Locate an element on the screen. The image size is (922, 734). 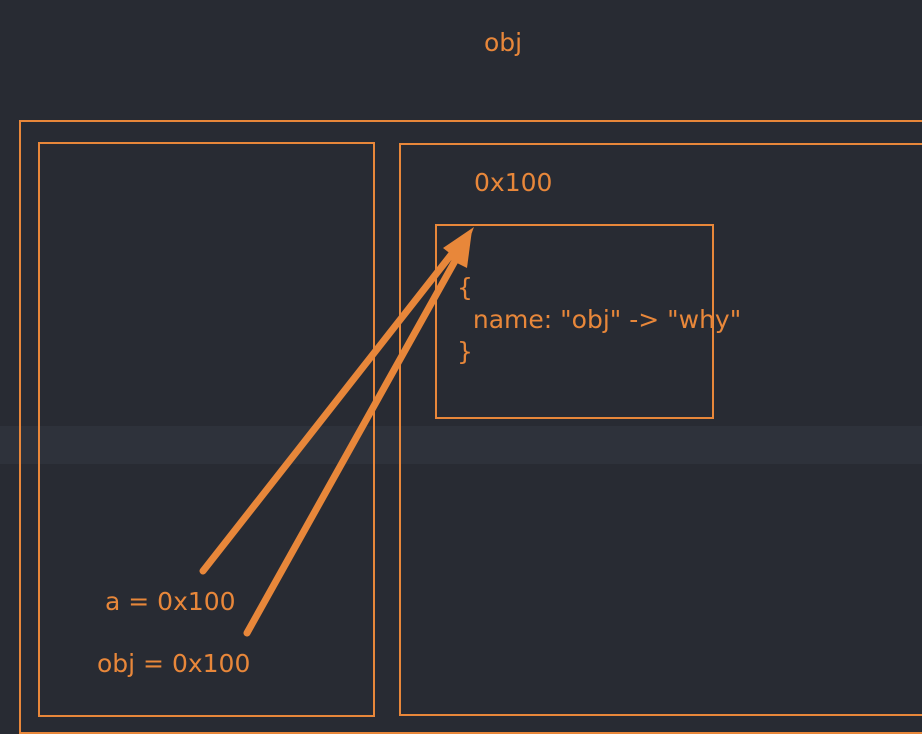
arrow-a-to-object is located at coordinates (330, 408).